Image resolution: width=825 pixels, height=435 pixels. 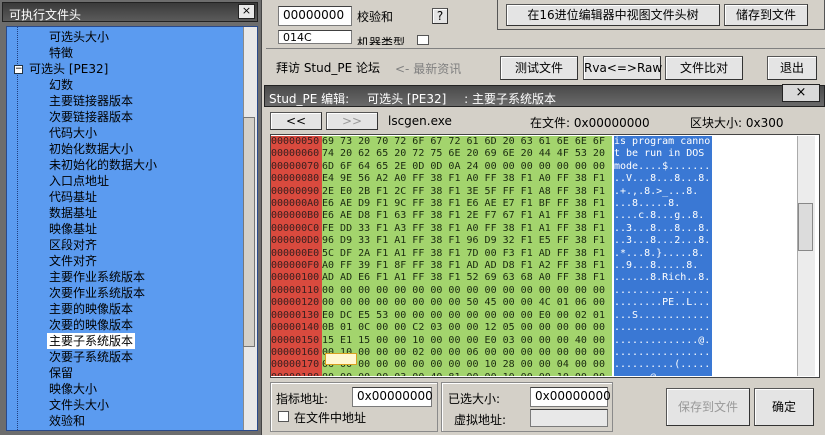 What do you see at coordinates (420, 121) in the screenshot?
I see `filename-label: lscgen.exe` at bounding box center [420, 121].